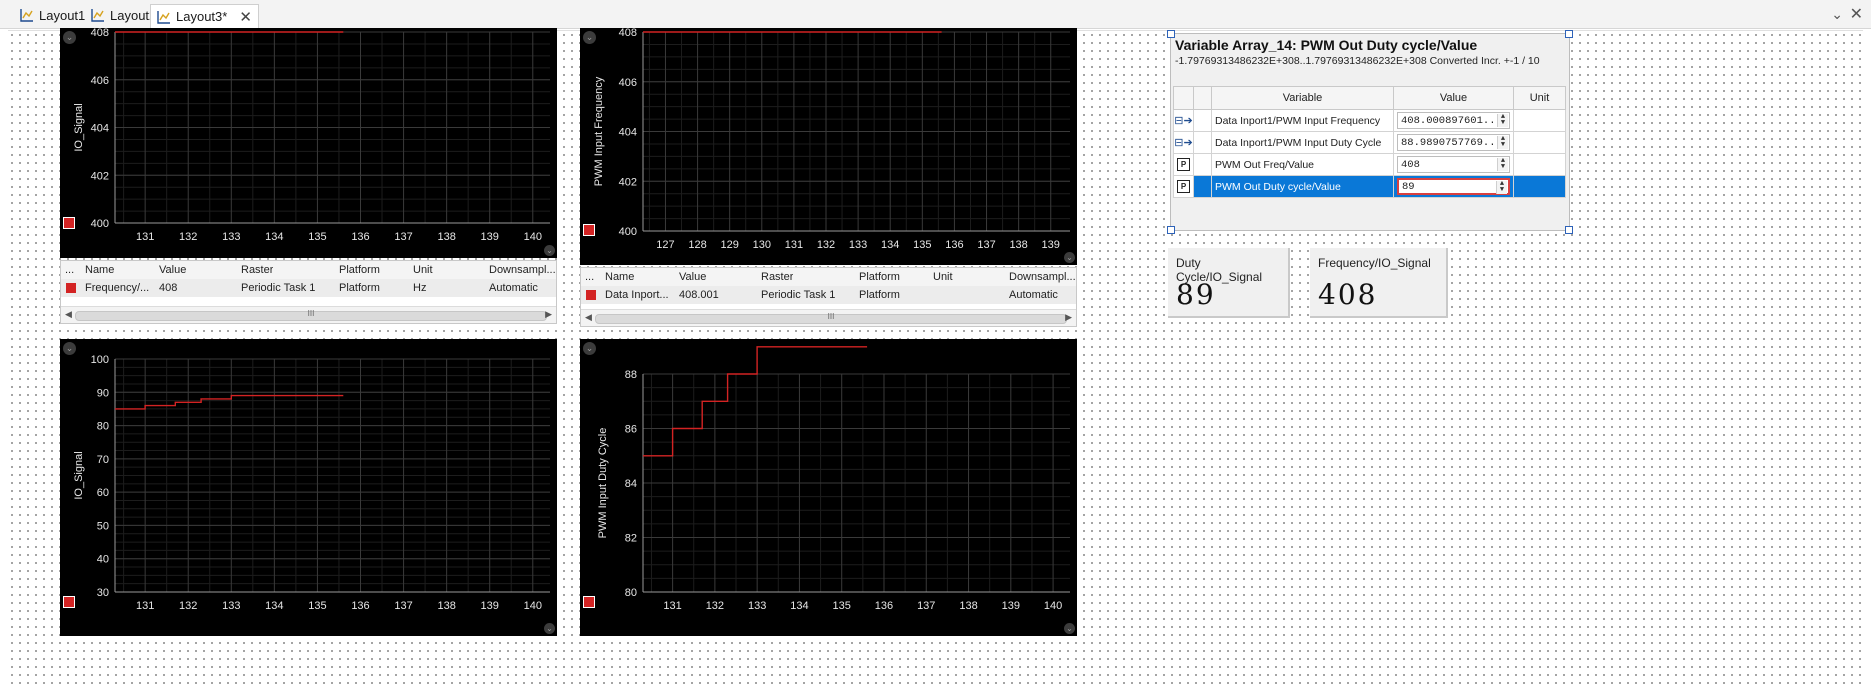  What do you see at coordinates (1453, 164) in the screenshot?
I see `value-field: 408 ▲ ▼` at bounding box center [1453, 164].